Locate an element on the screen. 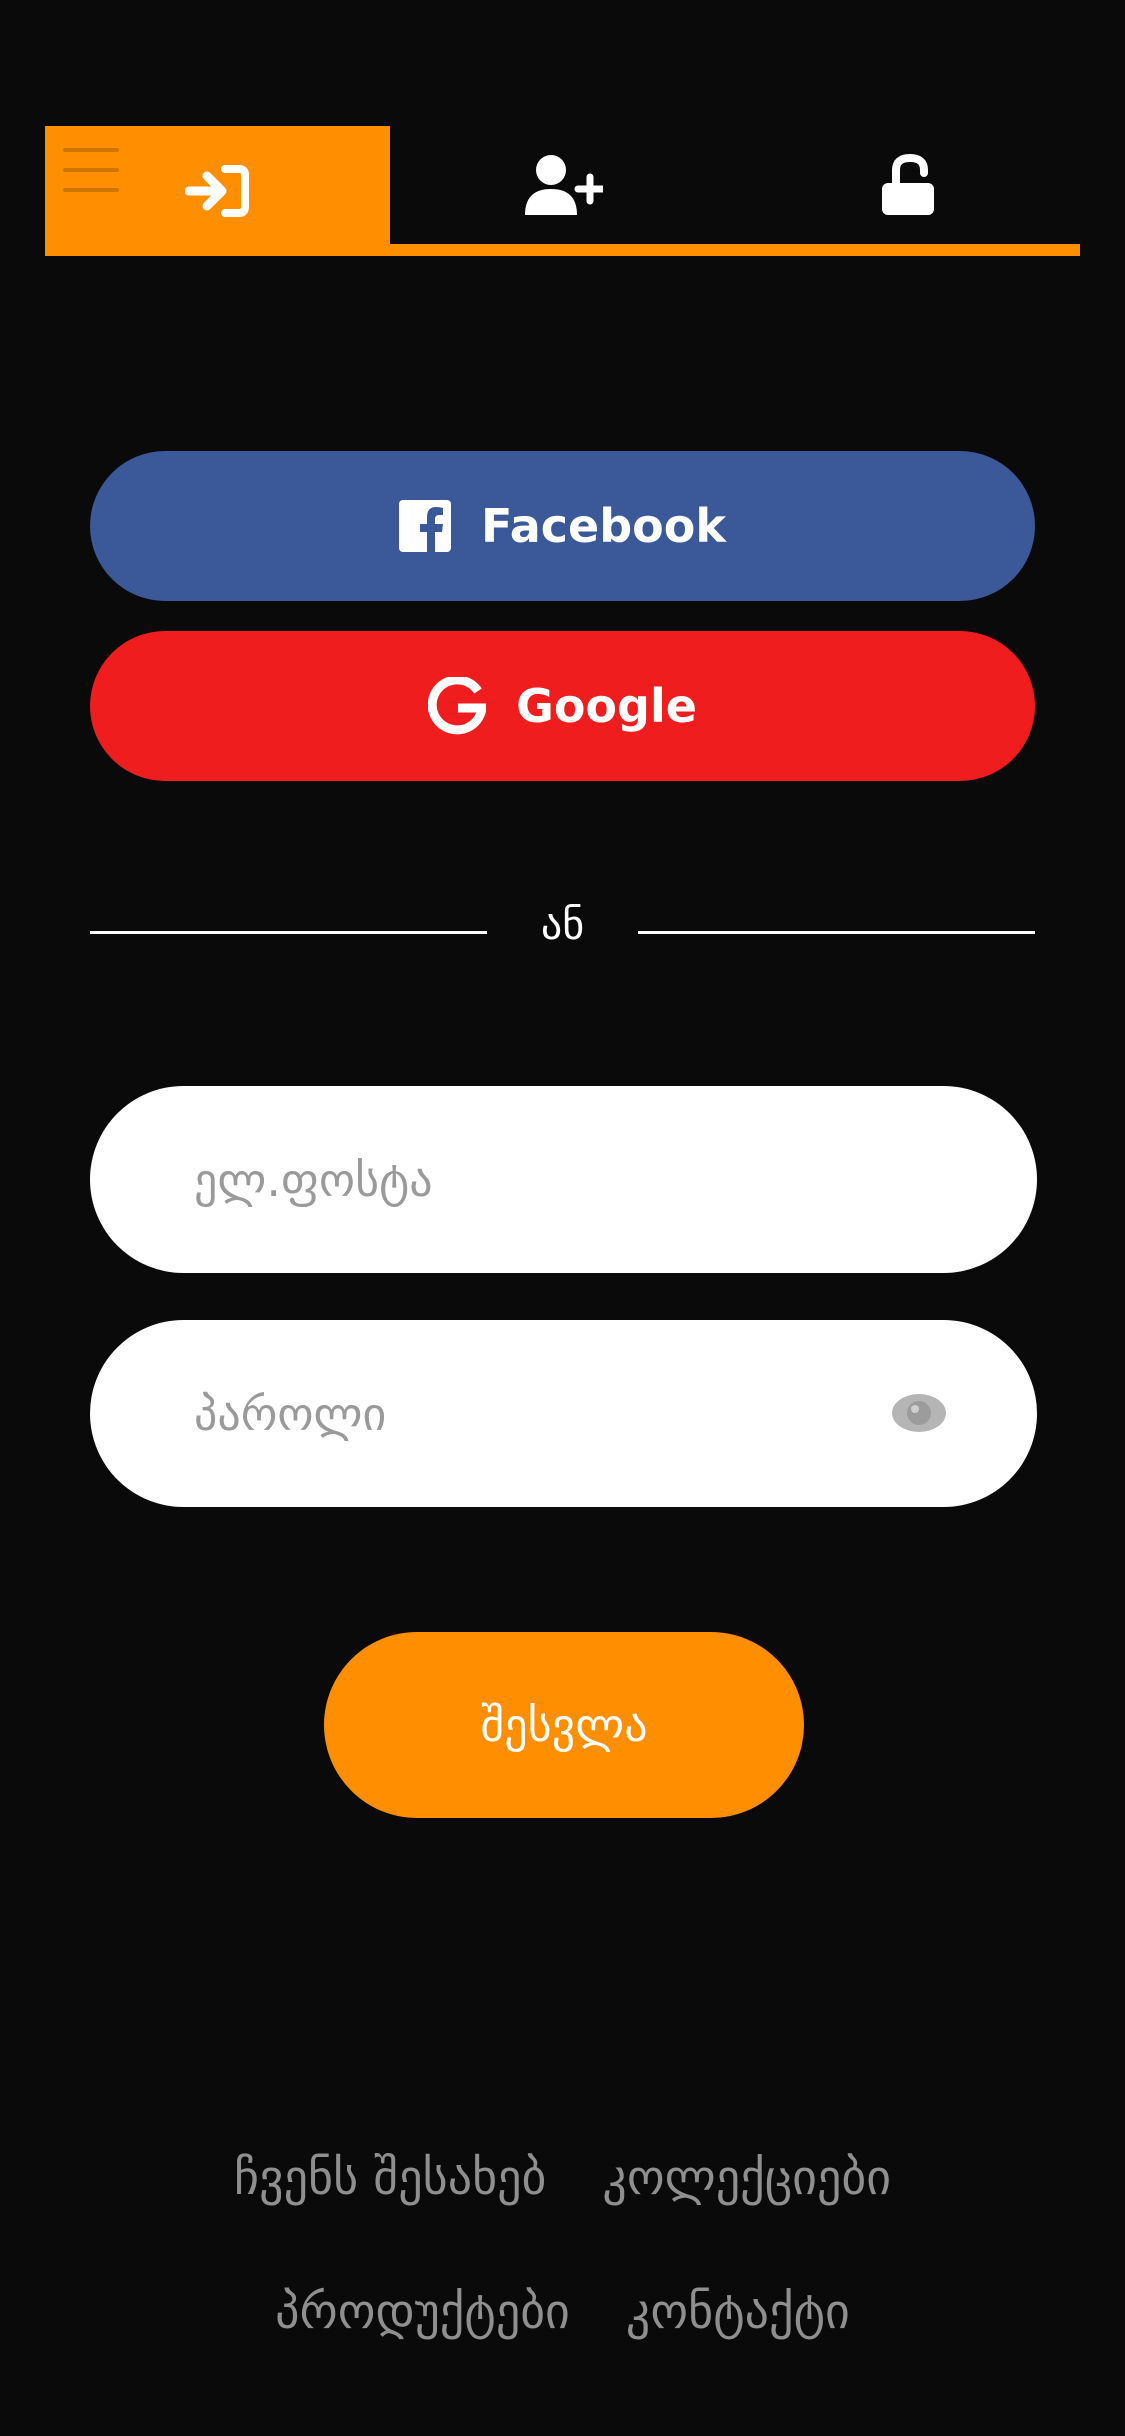  footer-link-about: ჩვენს შესახებ is located at coordinates (390, 2178).